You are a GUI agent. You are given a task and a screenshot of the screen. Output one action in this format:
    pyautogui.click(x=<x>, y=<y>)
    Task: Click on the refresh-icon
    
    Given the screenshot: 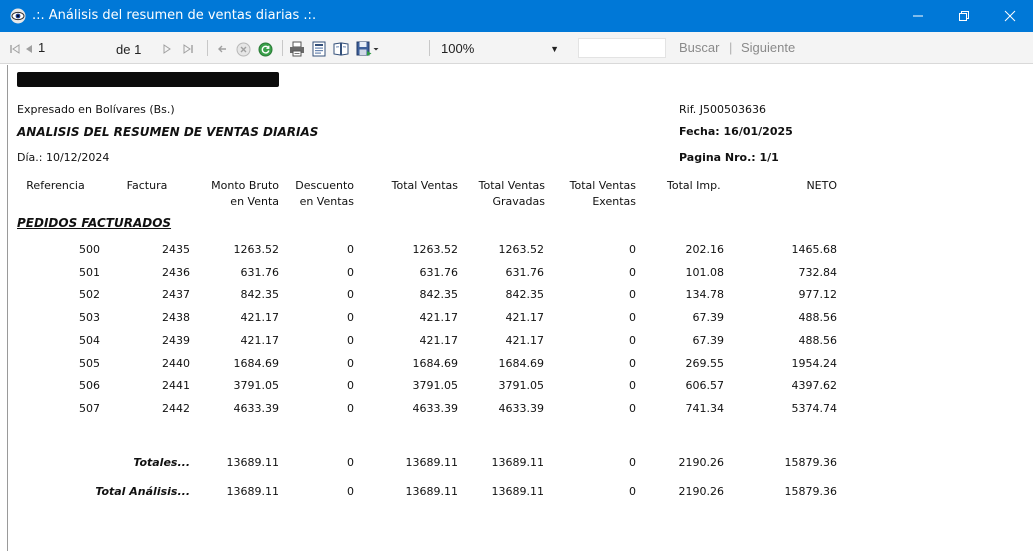 What is the action you would take?
    pyautogui.click(x=265, y=49)
    